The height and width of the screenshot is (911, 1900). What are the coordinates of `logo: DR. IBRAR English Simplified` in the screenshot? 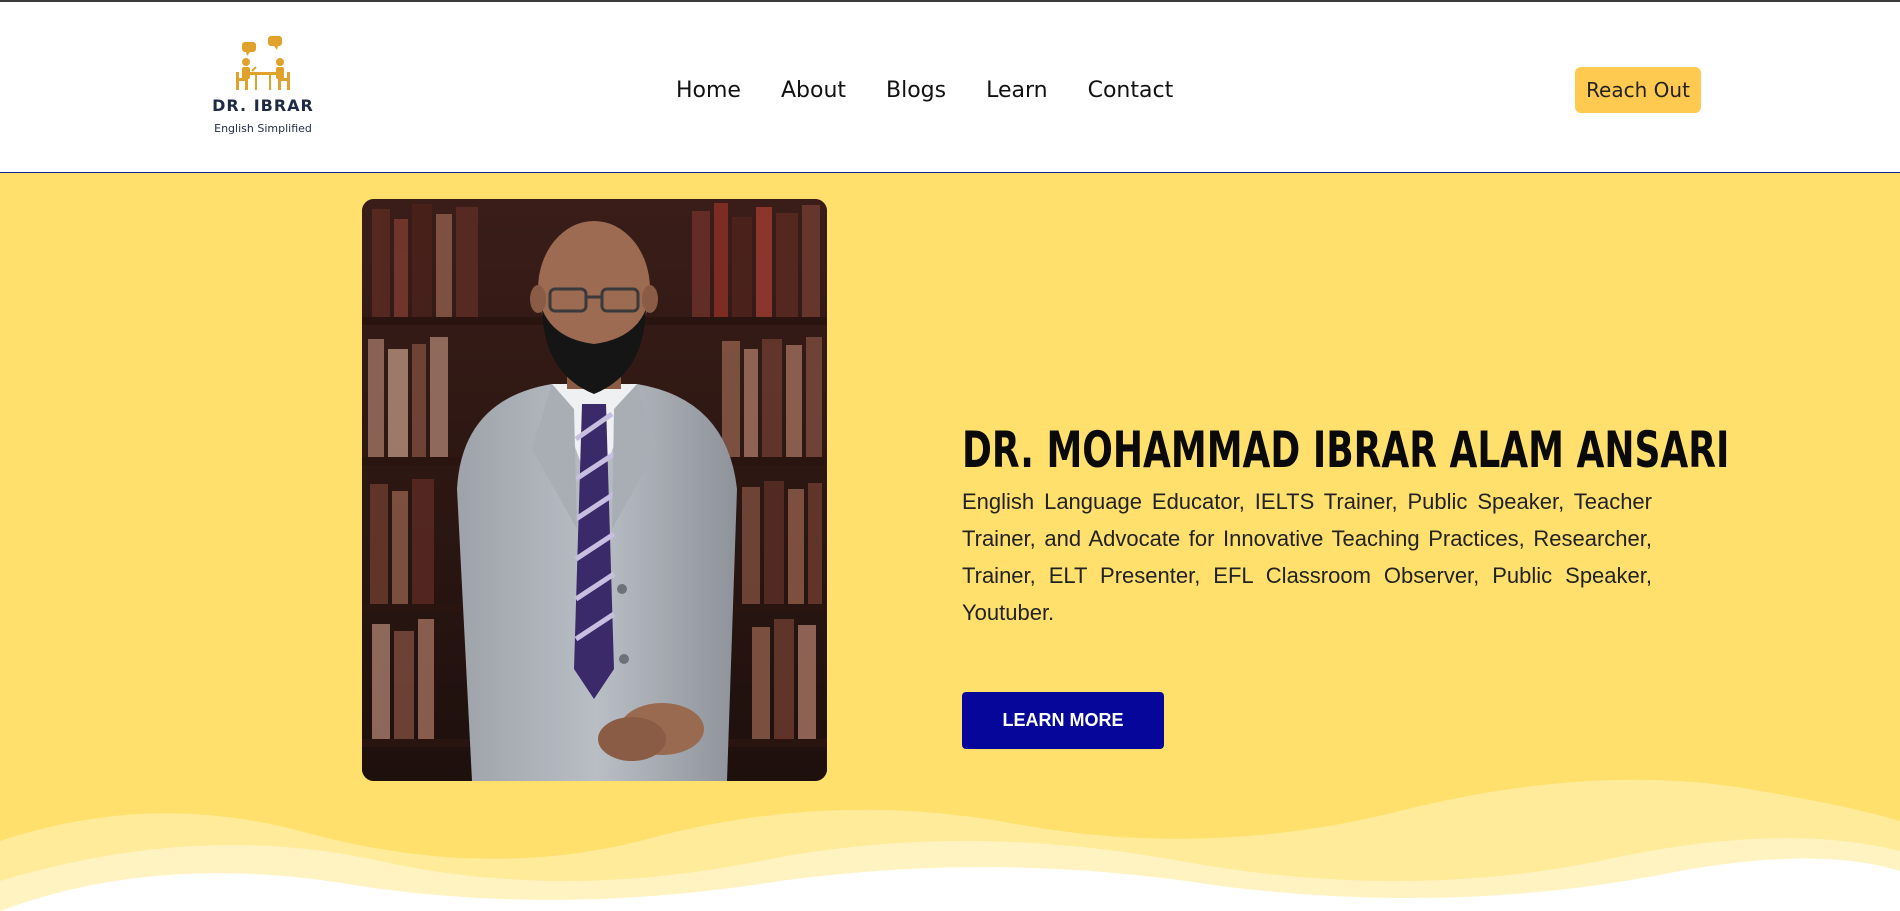 It's located at (263, 89).